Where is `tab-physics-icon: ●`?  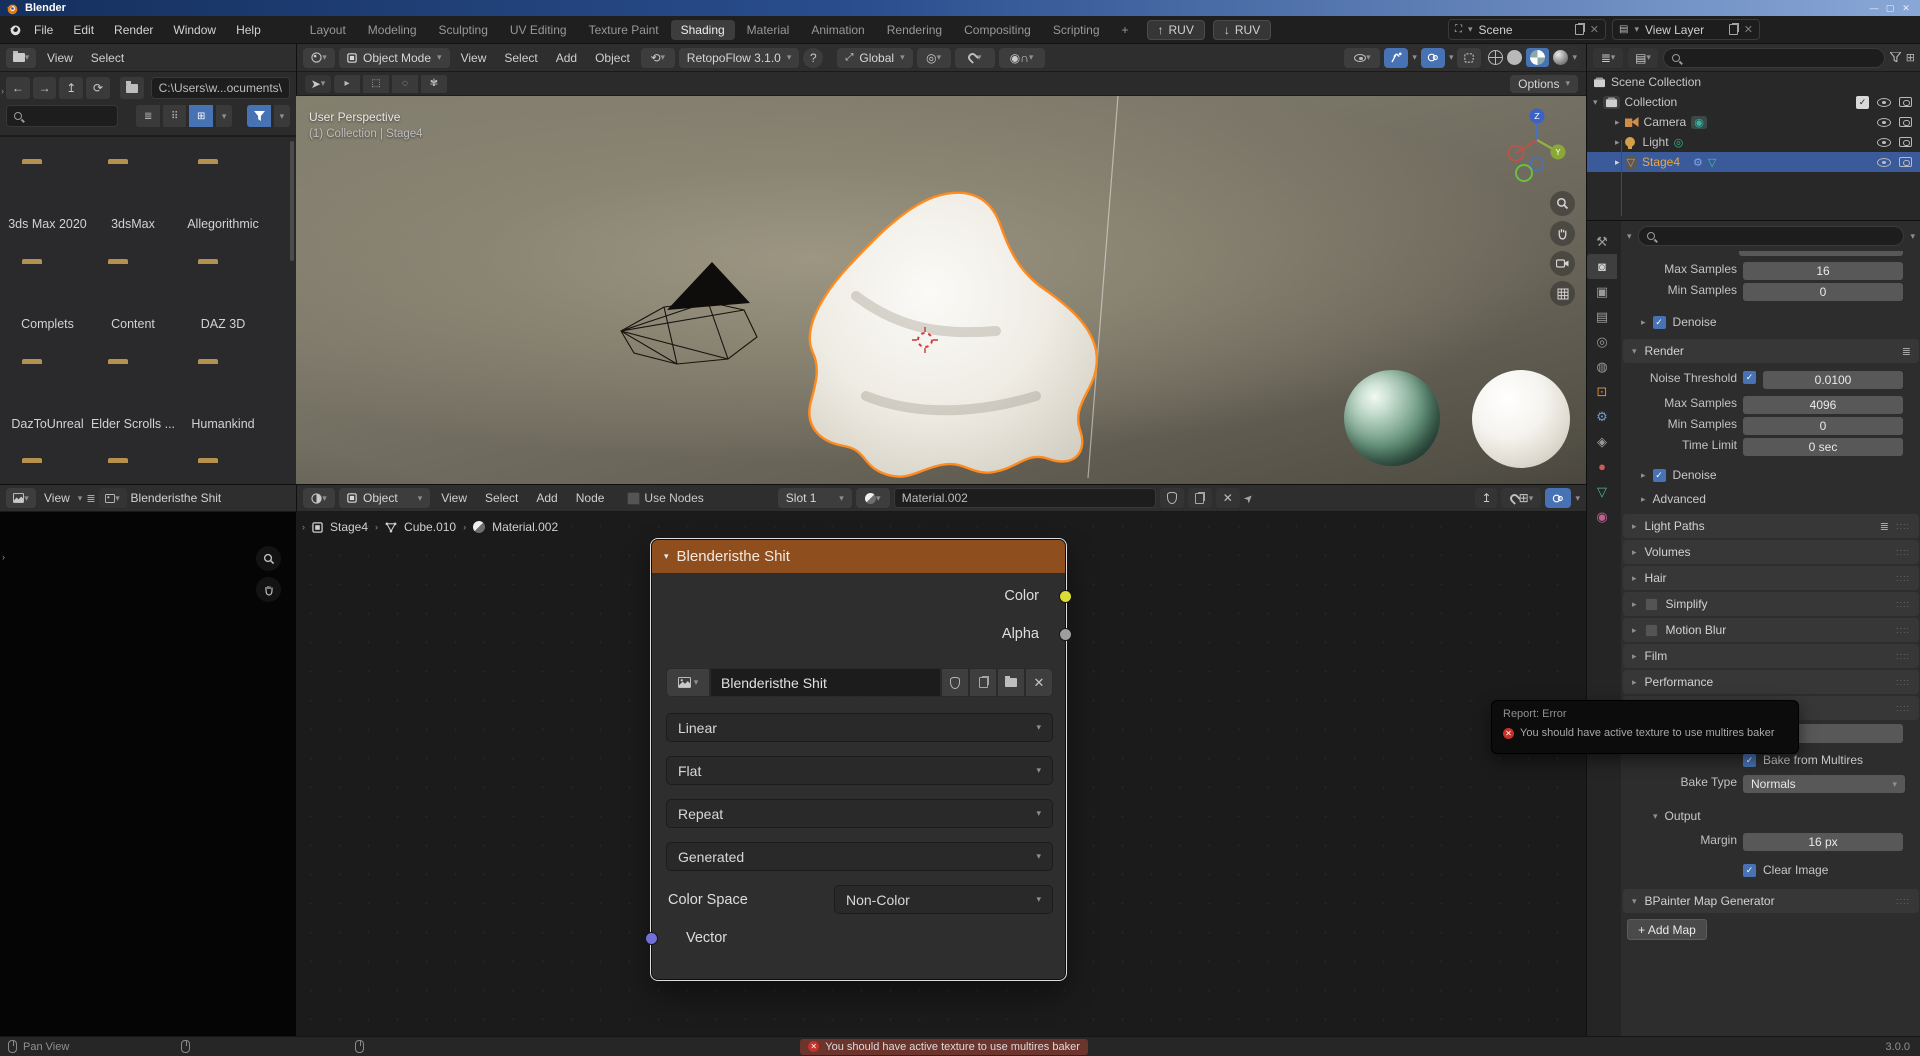
tab-physics-icon: ● is located at coordinates (1602, 466).